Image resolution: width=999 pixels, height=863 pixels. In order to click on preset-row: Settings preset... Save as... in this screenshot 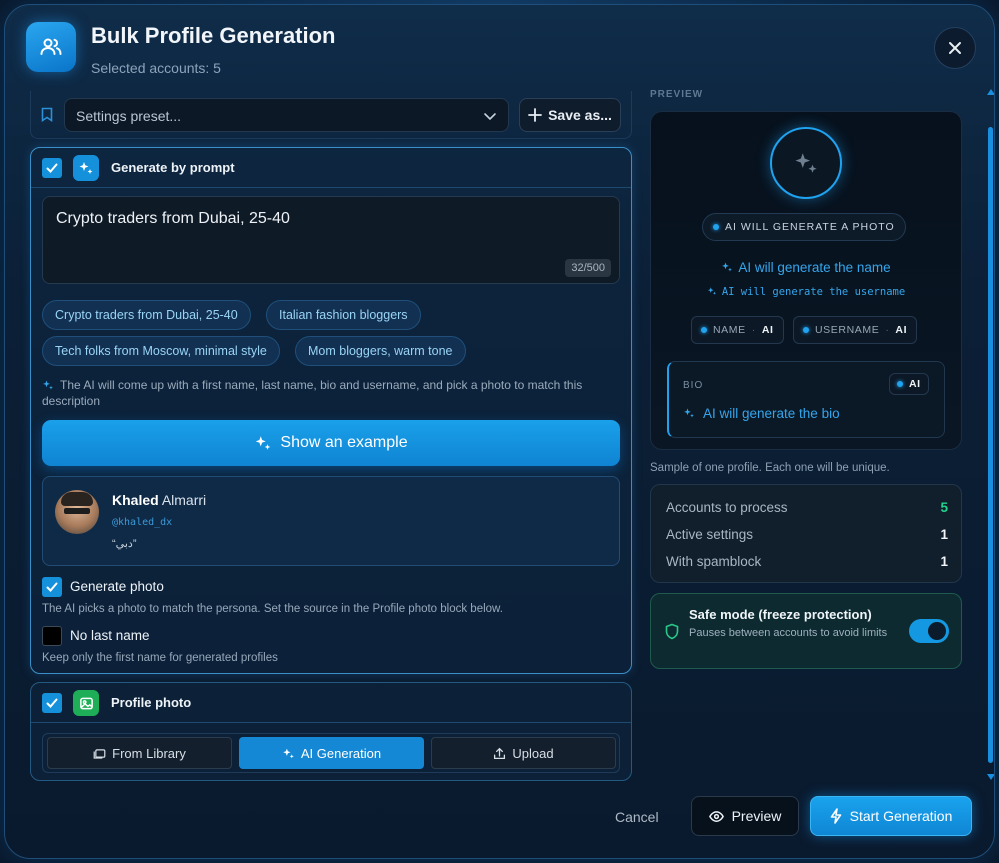, I will do `click(331, 115)`.